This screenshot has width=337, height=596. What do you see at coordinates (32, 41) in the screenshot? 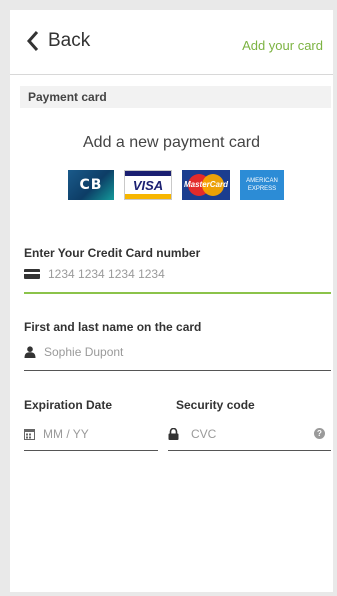
I see `chevron-left-icon` at bounding box center [32, 41].